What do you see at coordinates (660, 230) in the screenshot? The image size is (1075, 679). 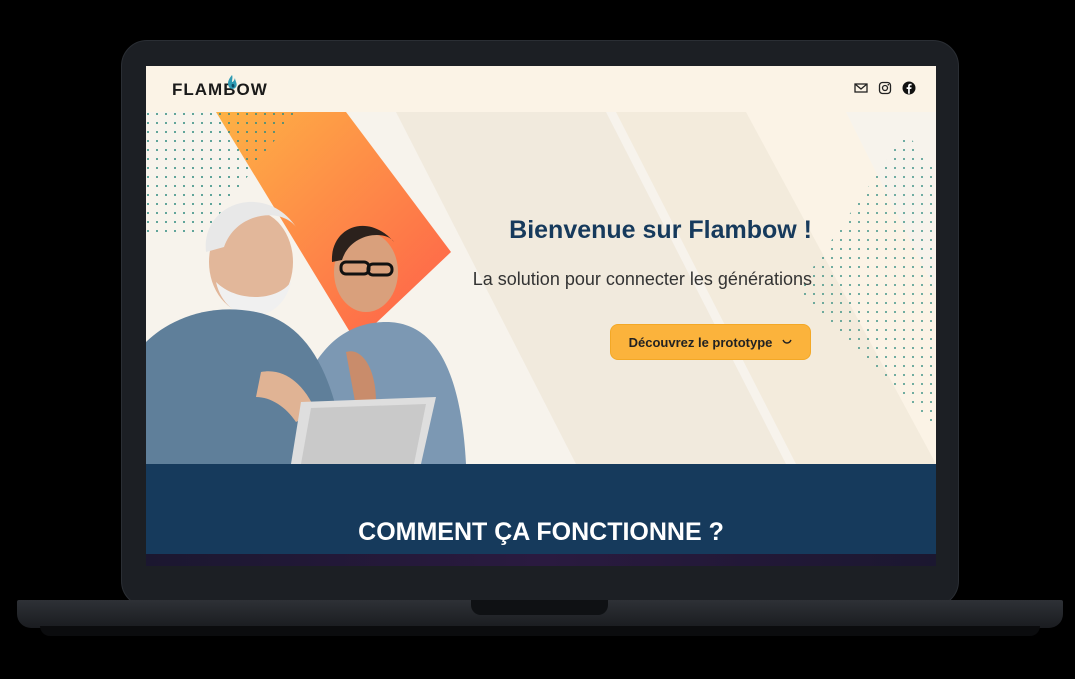 I see `hero-title: Bienvenue sur Flambow !` at bounding box center [660, 230].